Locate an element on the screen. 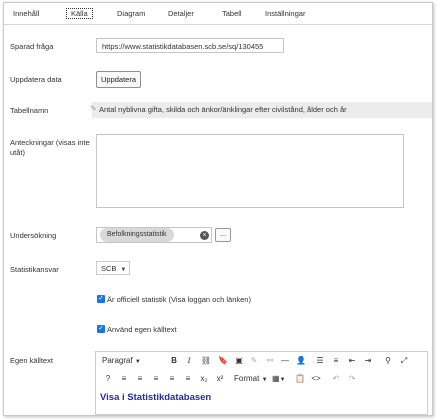 Image resolution: width=440 pixels, height=420 pixels. responsible-label: Statistikansvar is located at coordinates (34, 269).